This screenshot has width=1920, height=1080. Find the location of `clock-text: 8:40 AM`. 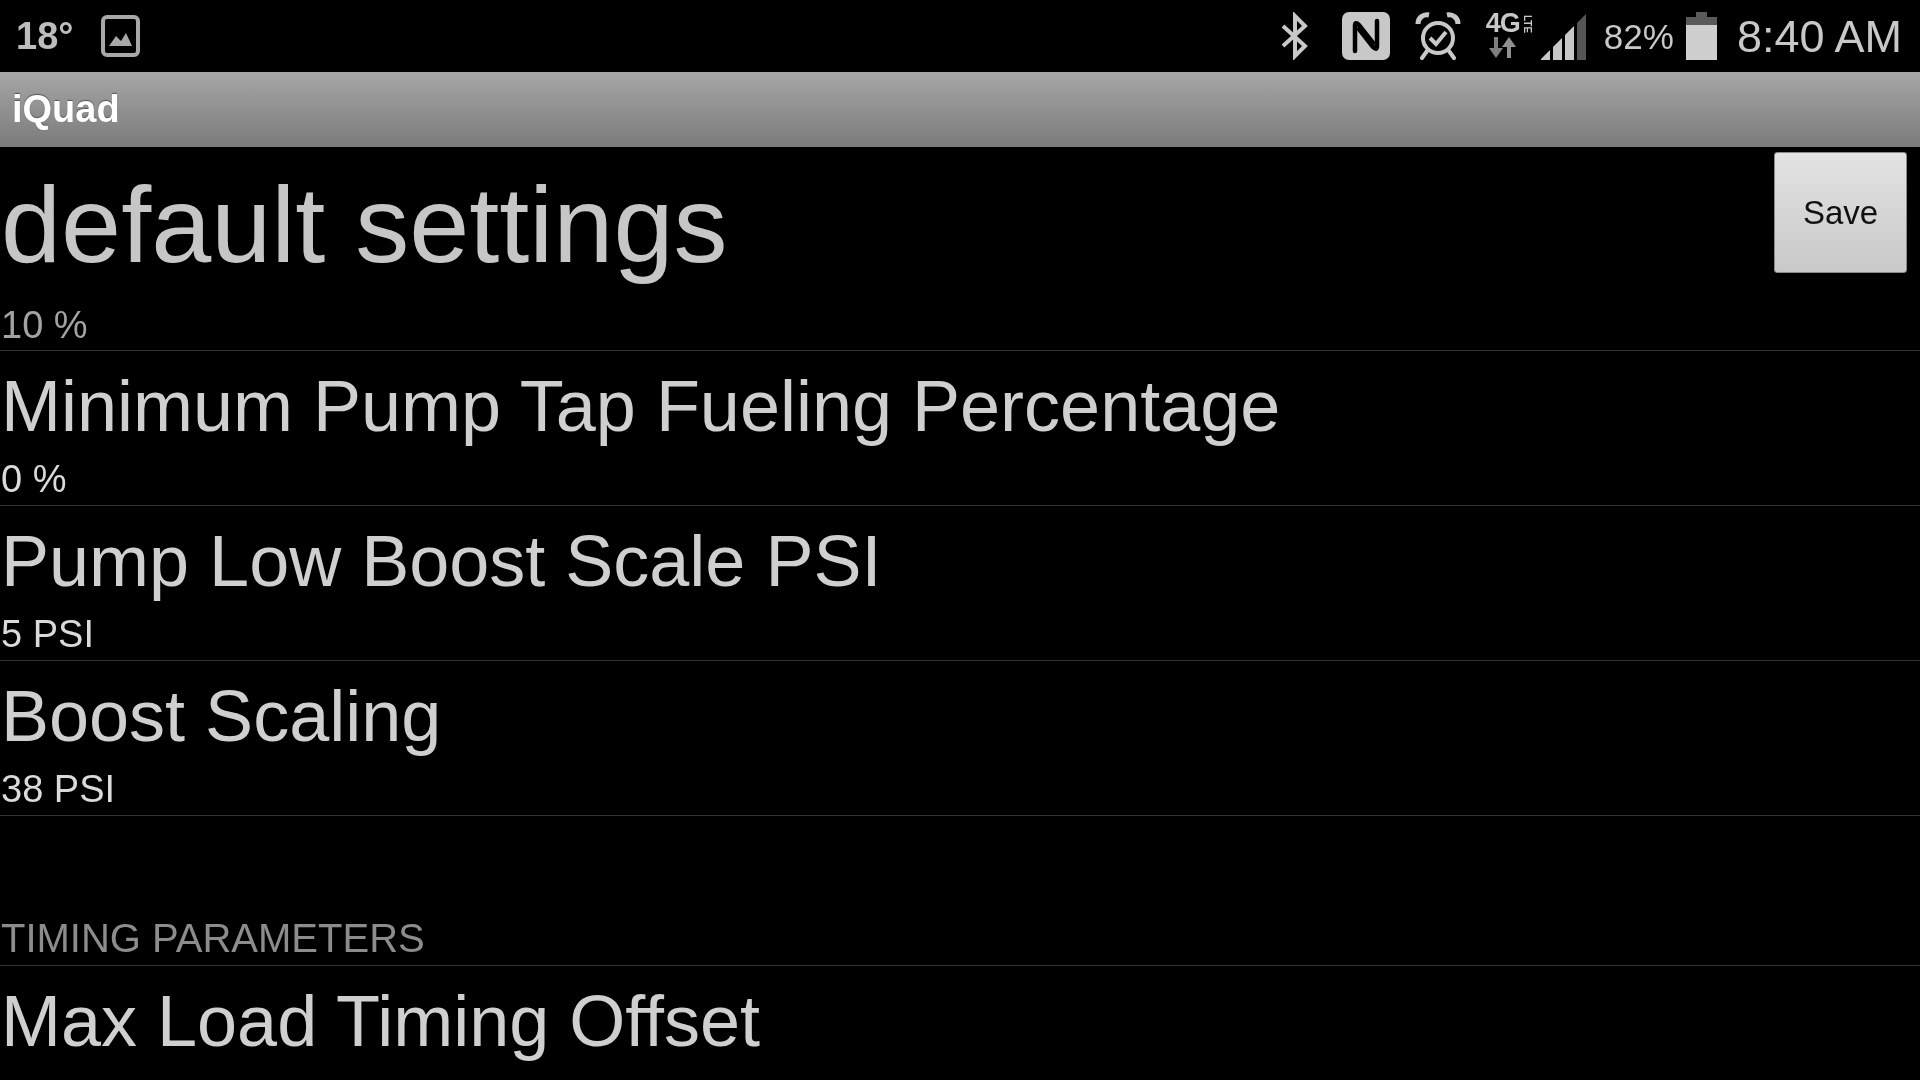

clock-text: 8:40 AM is located at coordinates (1819, 36).